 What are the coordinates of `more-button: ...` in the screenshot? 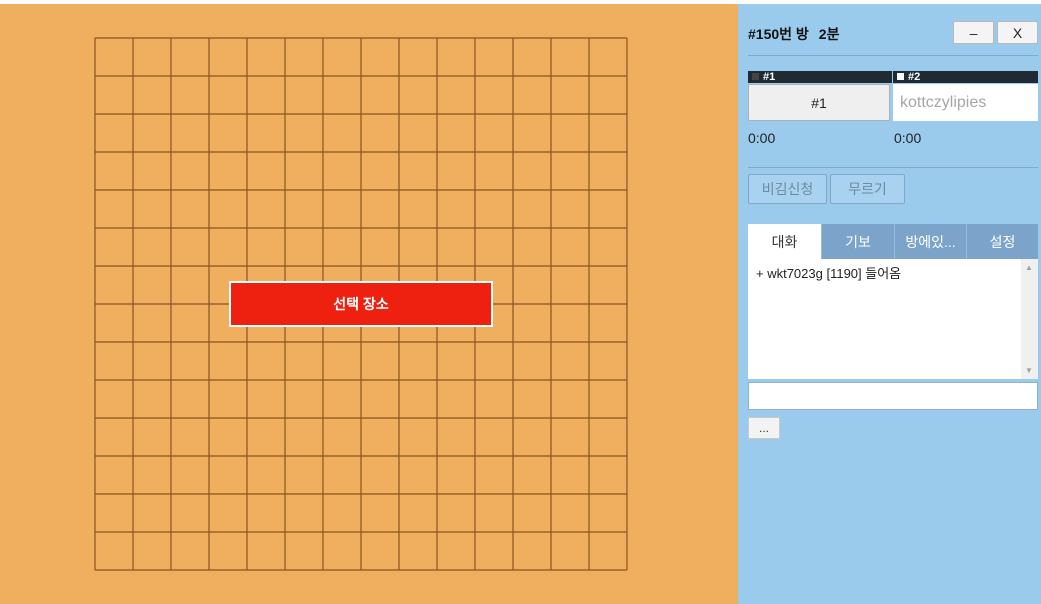 It's located at (764, 428).